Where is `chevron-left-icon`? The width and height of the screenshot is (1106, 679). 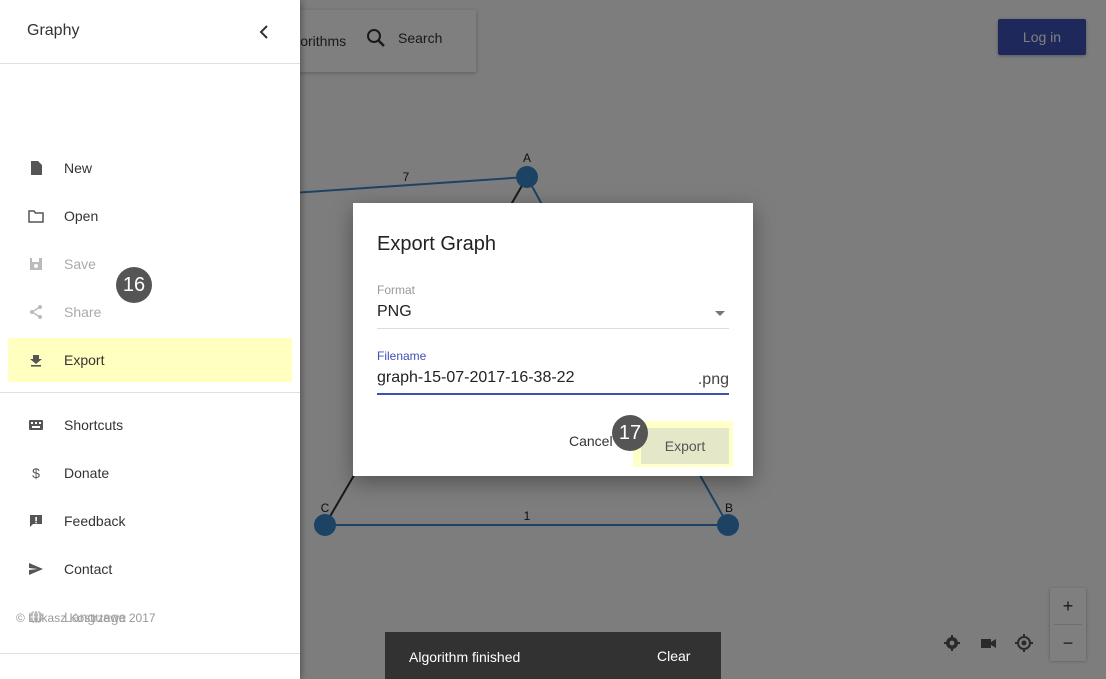 chevron-left-icon is located at coordinates (264, 32).